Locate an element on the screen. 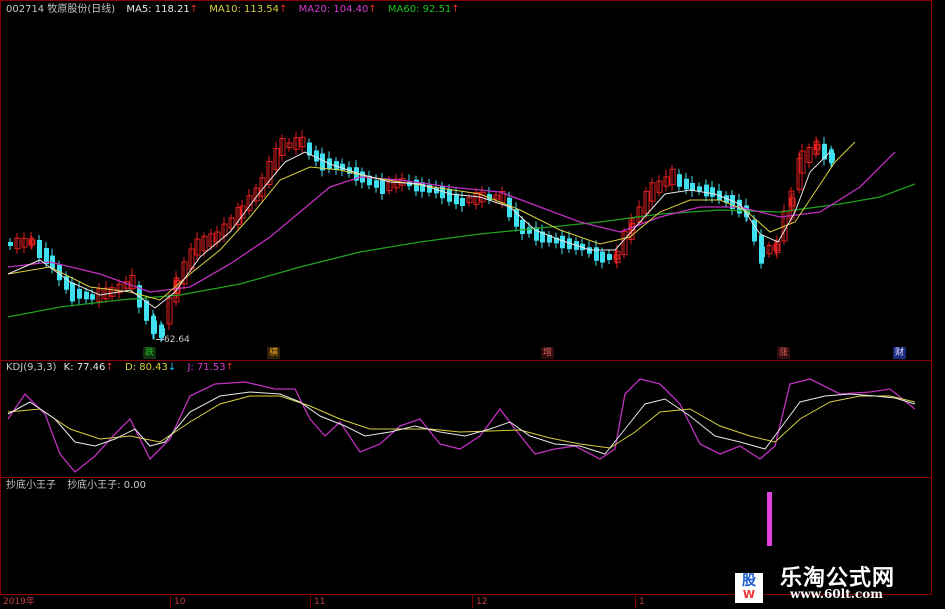 The height and width of the screenshot is (609, 945). date-label-jan: 1 is located at coordinates (642, 602).